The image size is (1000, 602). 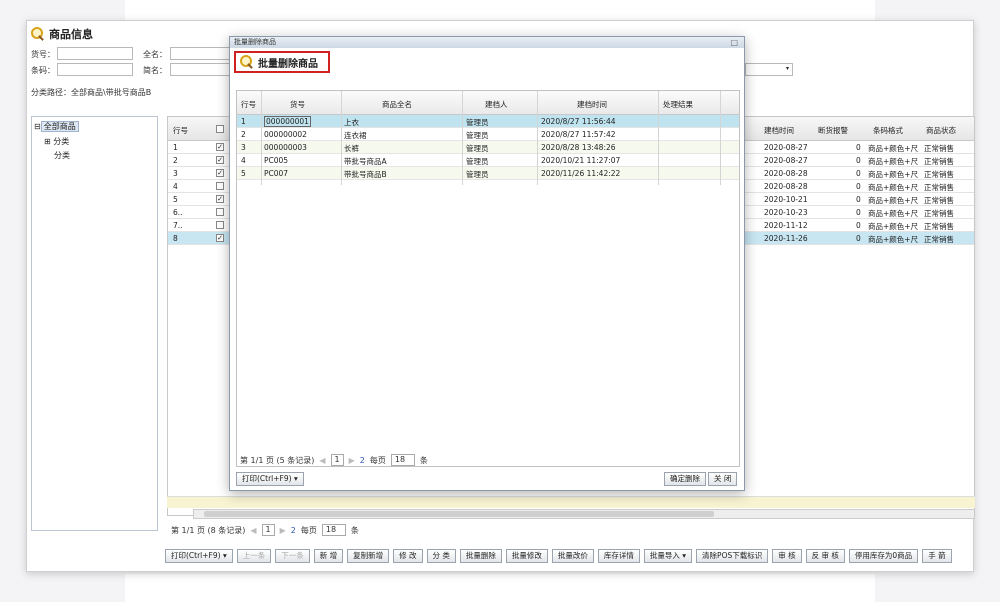 I want to click on jianming-input, so click(x=200, y=69).